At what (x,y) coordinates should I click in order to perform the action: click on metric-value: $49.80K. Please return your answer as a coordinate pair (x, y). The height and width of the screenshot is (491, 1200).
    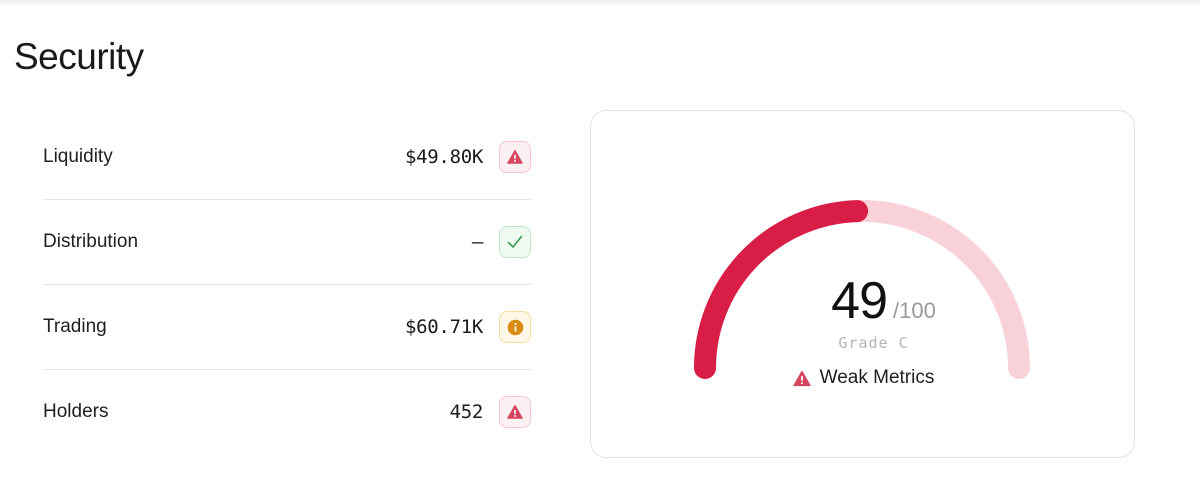
    Looking at the image, I should click on (444, 157).